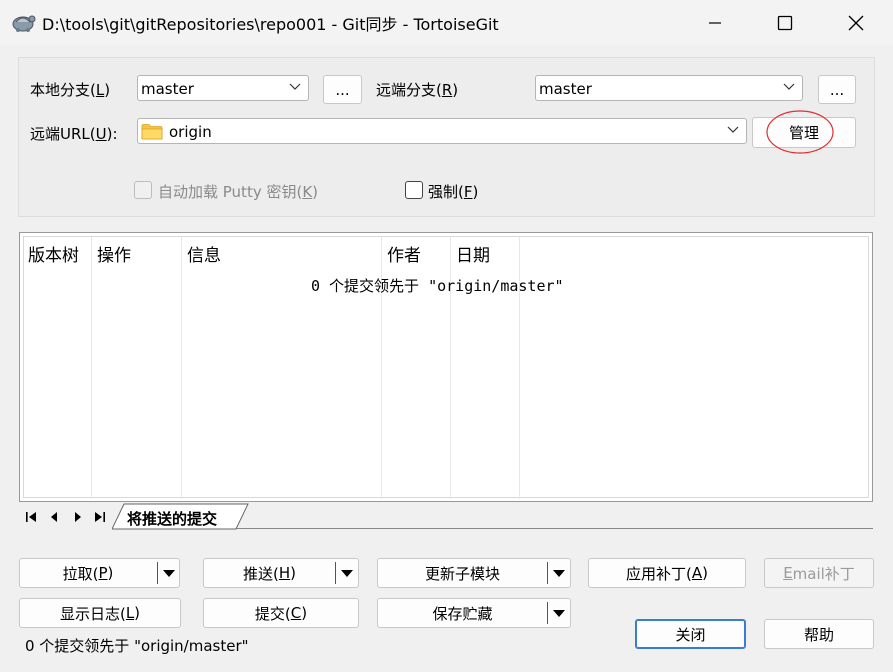 Image resolution: width=893 pixels, height=672 pixels. I want to click on force-checkbox, so click(414, 190).